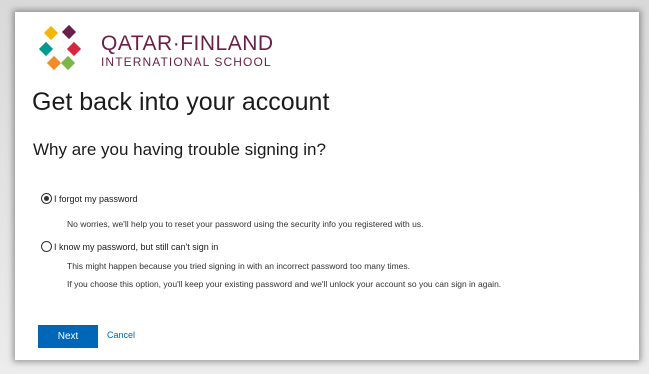 This screenshot has width=649, height=374. I want to click on school-logo-mark-icon, so click(66, 50).